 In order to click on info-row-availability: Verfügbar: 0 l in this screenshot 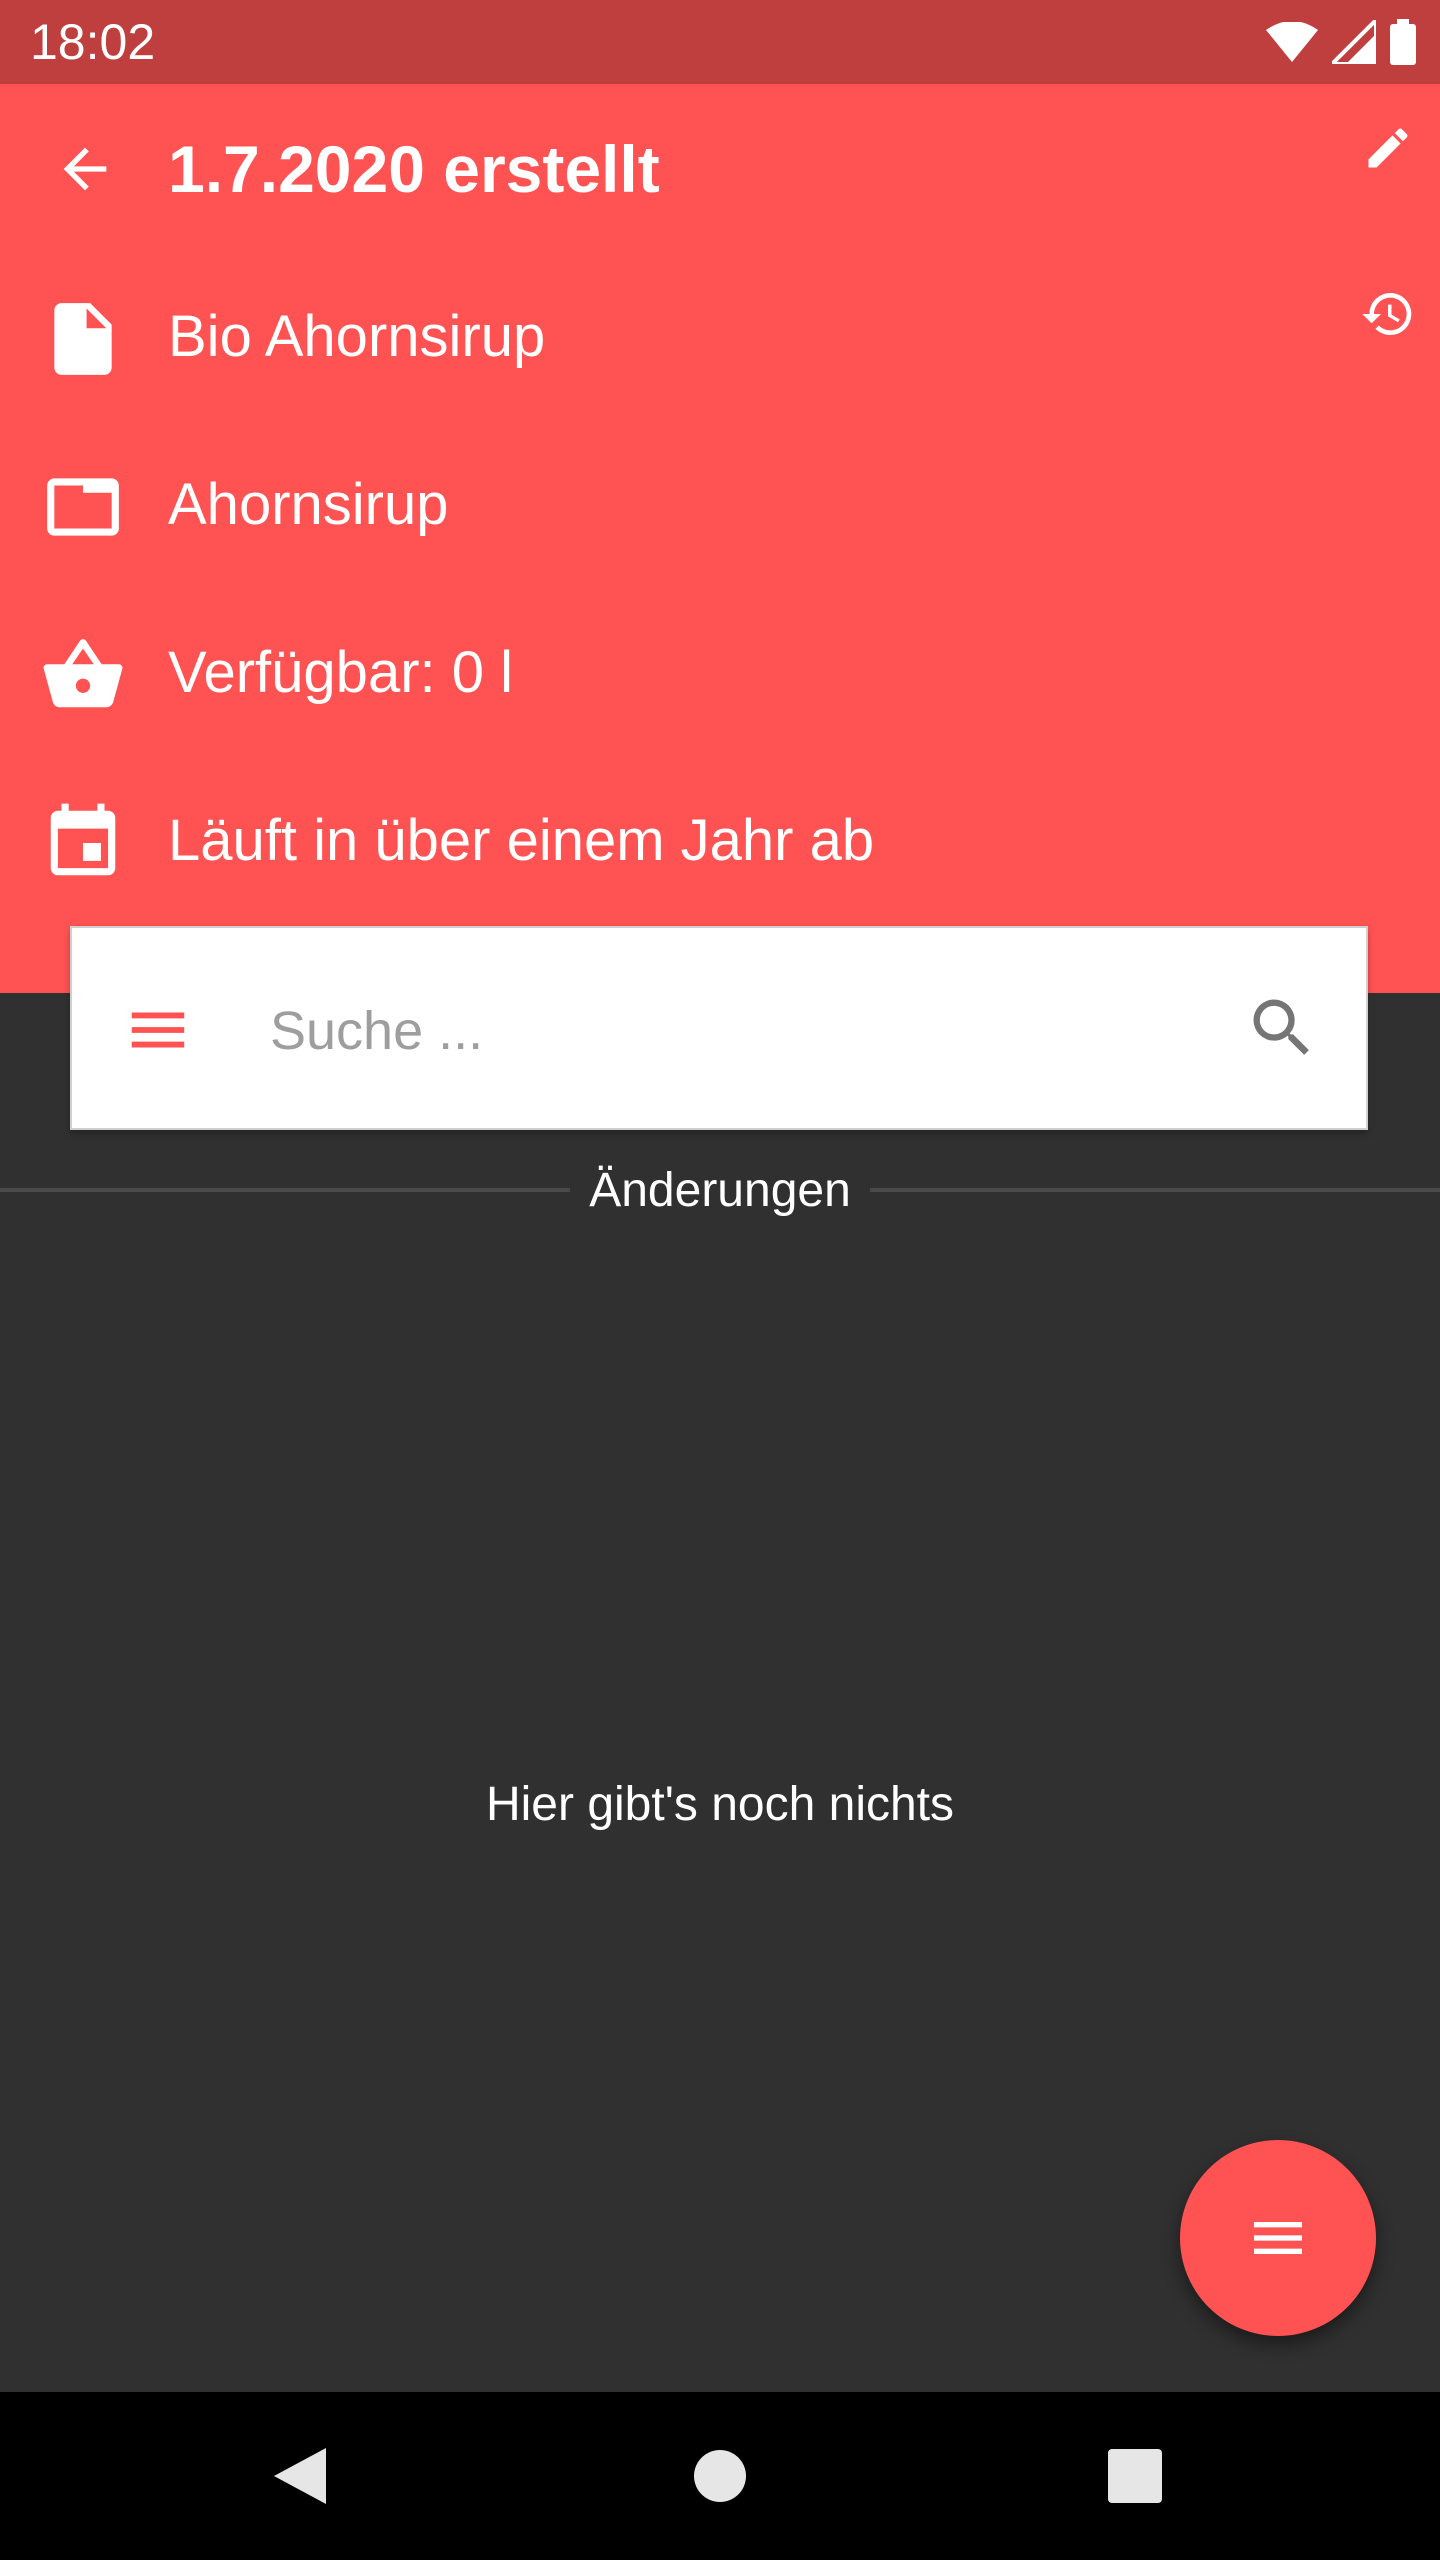, I will do `click(720, 672)`.